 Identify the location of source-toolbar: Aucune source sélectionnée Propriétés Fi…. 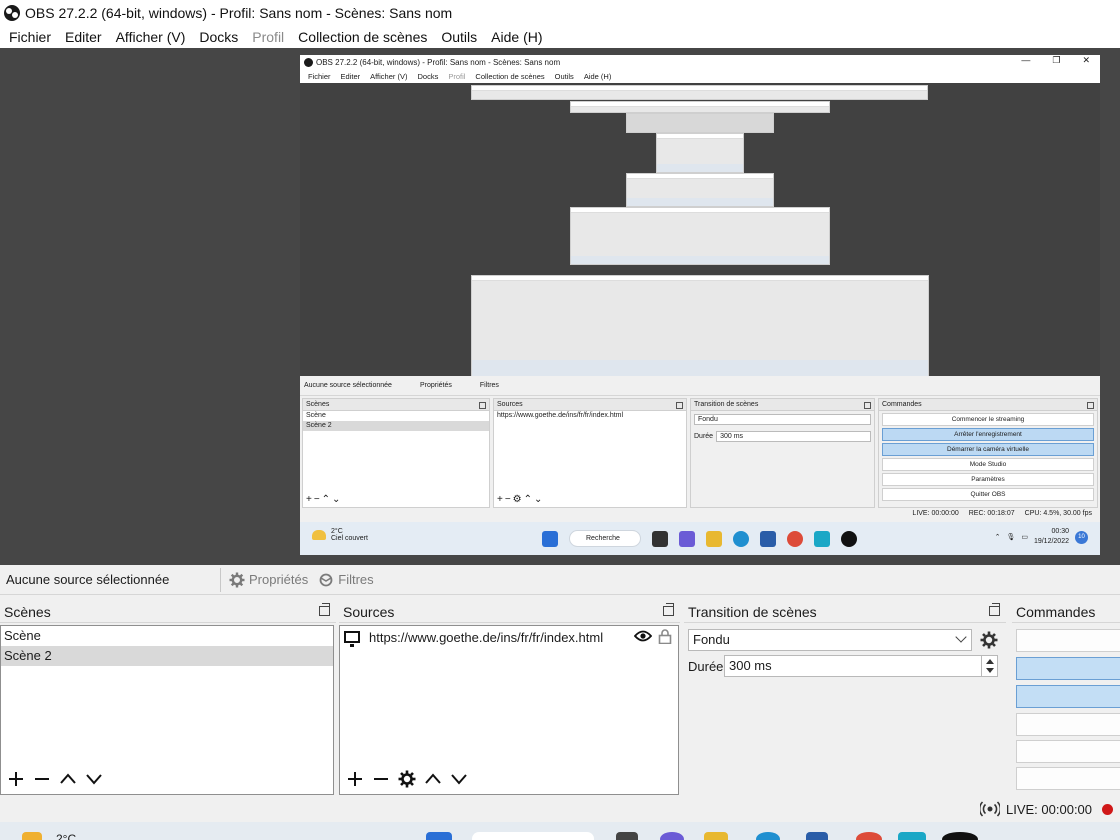
(560, 580).